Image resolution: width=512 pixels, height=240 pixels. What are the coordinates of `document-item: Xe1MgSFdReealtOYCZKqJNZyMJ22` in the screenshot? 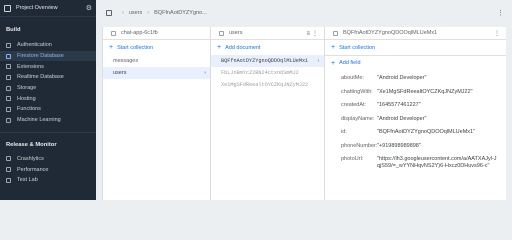 It's located at (267, 85).